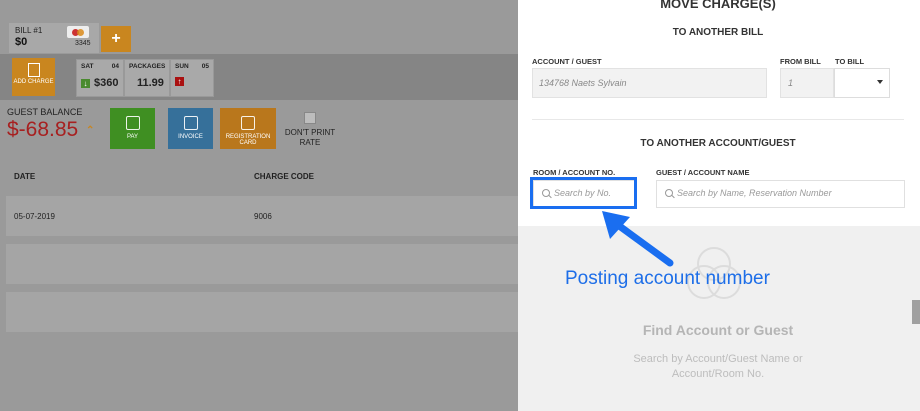 This screenshot has width=920, height=411. What do you see at coordinates (190, 123) in the screenshot?
I see `document-icon` at bounding box center [190, 123].